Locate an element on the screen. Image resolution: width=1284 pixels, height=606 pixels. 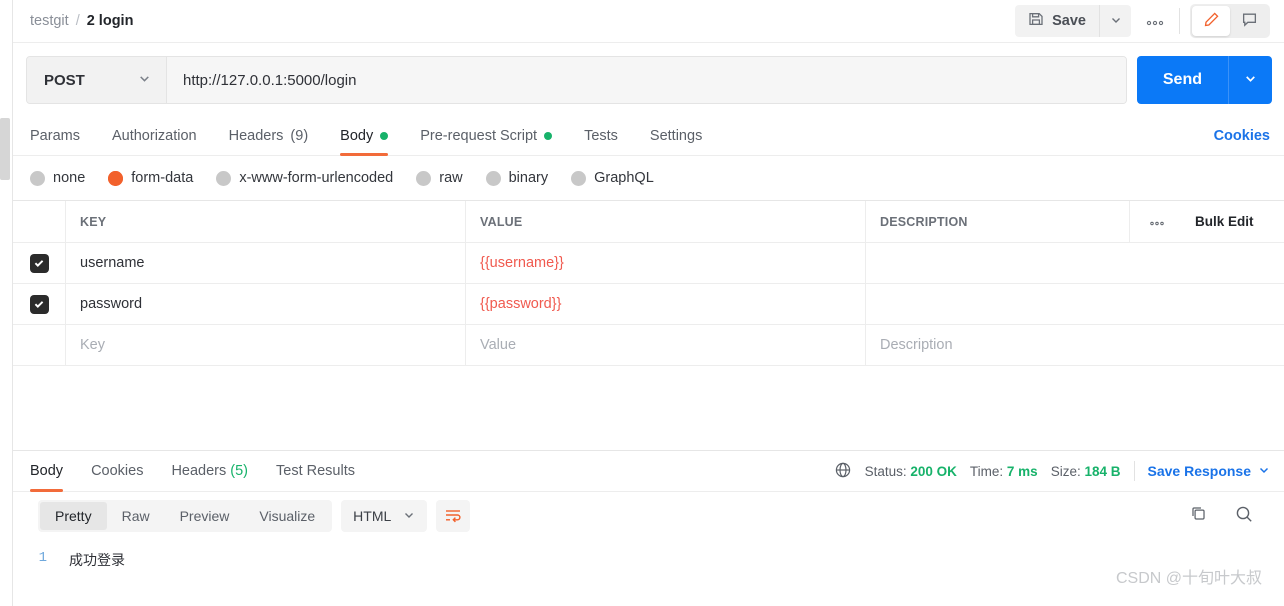
new-key-input: Key is located at coordinates (266, 345).